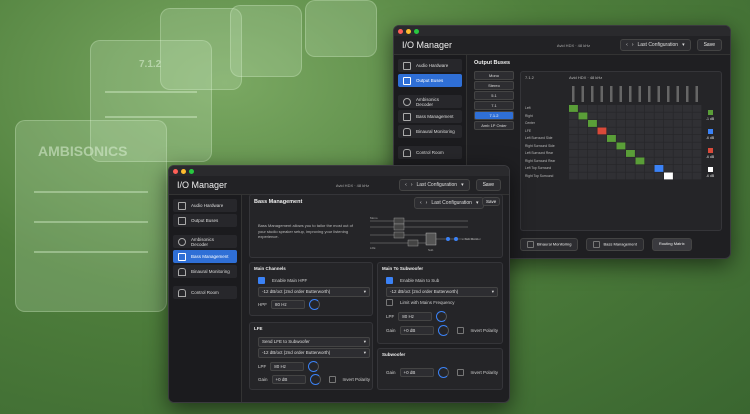 The width and height of the screenshot is (750, 414). Describe the element at coordinates (408, 31) in the screenshot. I see `minimize-button` at that location.